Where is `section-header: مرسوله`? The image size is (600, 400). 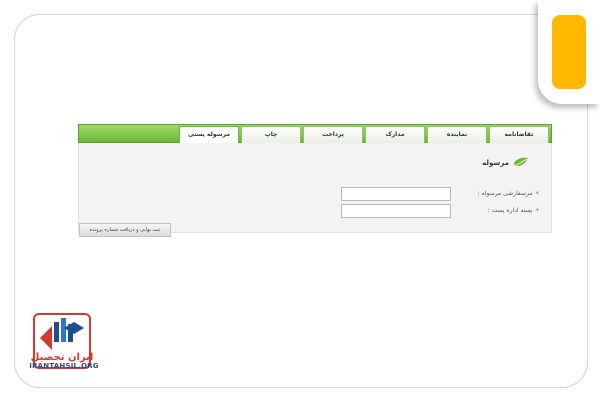
section-header: مرسوله is located at coordinates (505, 163).